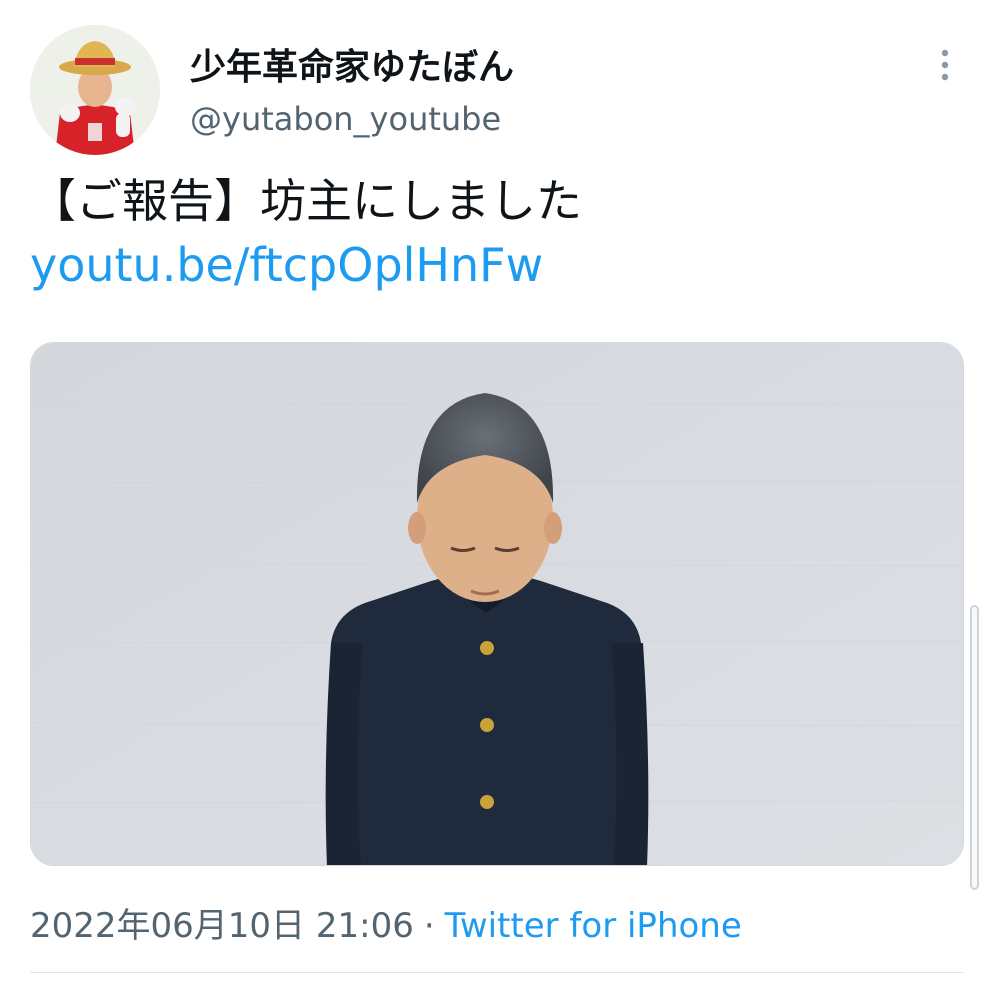 The width and height of the screenshot is (993, 1000). I want to click on divider, so click(497, 972).